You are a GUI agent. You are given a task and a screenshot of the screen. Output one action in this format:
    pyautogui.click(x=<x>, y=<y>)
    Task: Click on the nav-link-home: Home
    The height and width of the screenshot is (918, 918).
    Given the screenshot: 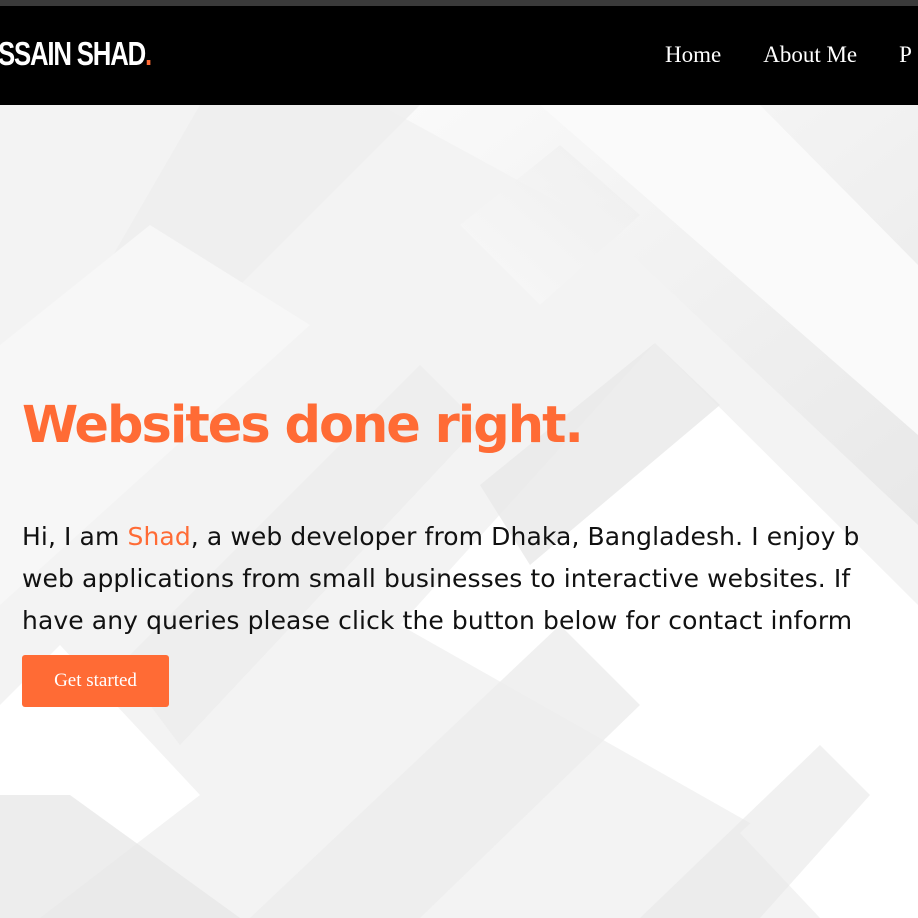 What is the action you would take?
    pyautogui.click(x=693, y=55)
    